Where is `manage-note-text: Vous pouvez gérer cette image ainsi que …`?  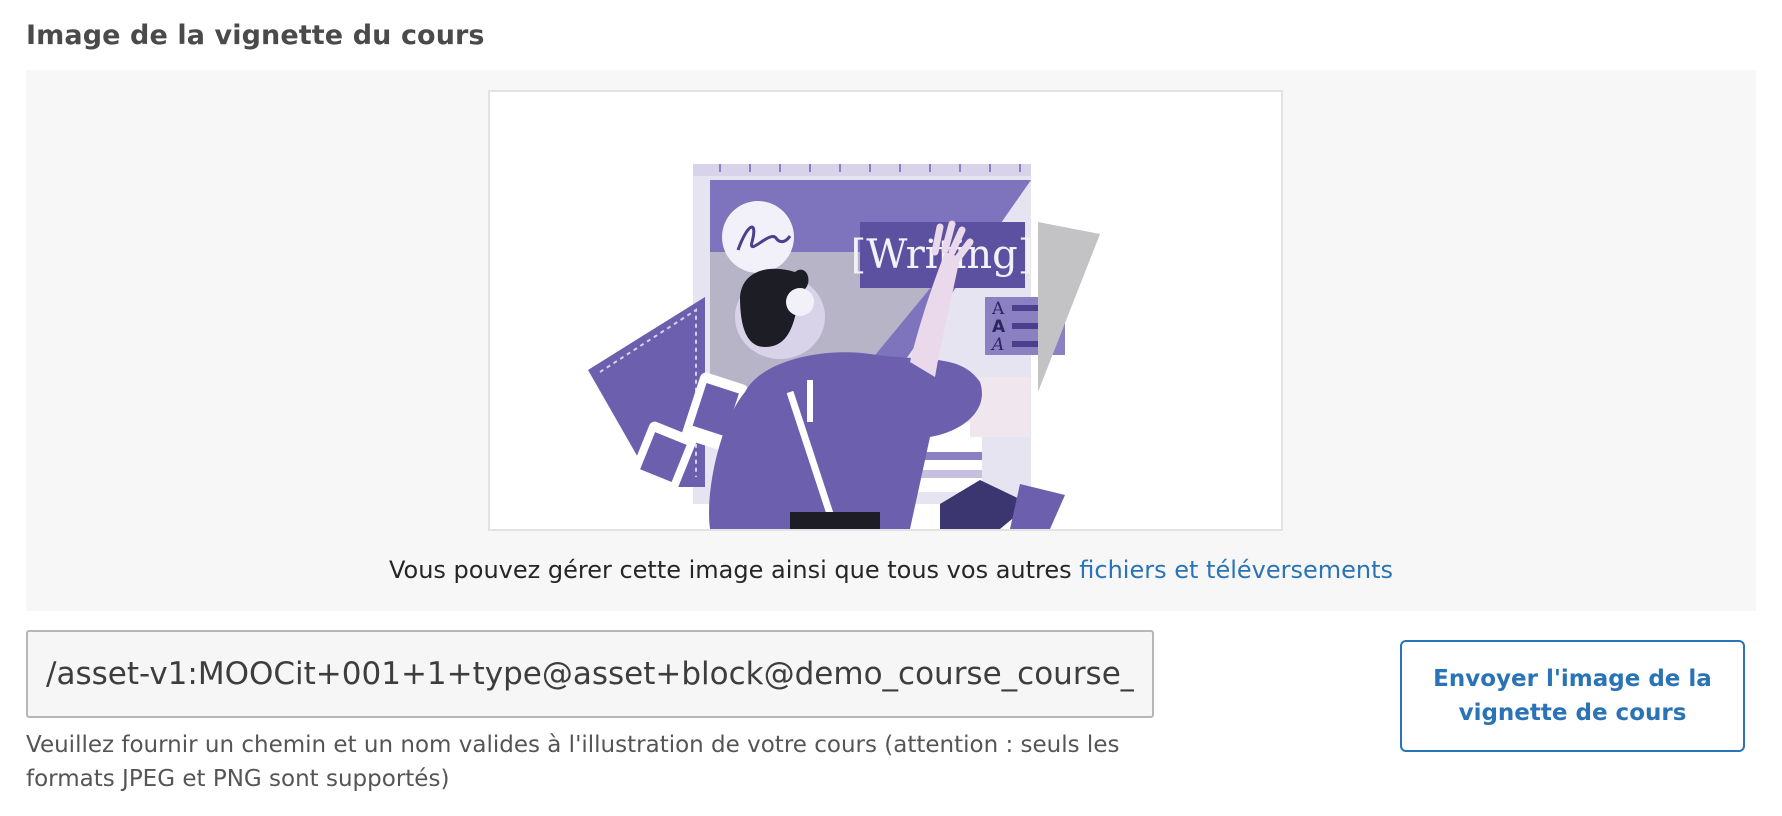
manage-note-text: Vous pouvez gérer cette image ainsi que … is located at coordinates (734, 570).